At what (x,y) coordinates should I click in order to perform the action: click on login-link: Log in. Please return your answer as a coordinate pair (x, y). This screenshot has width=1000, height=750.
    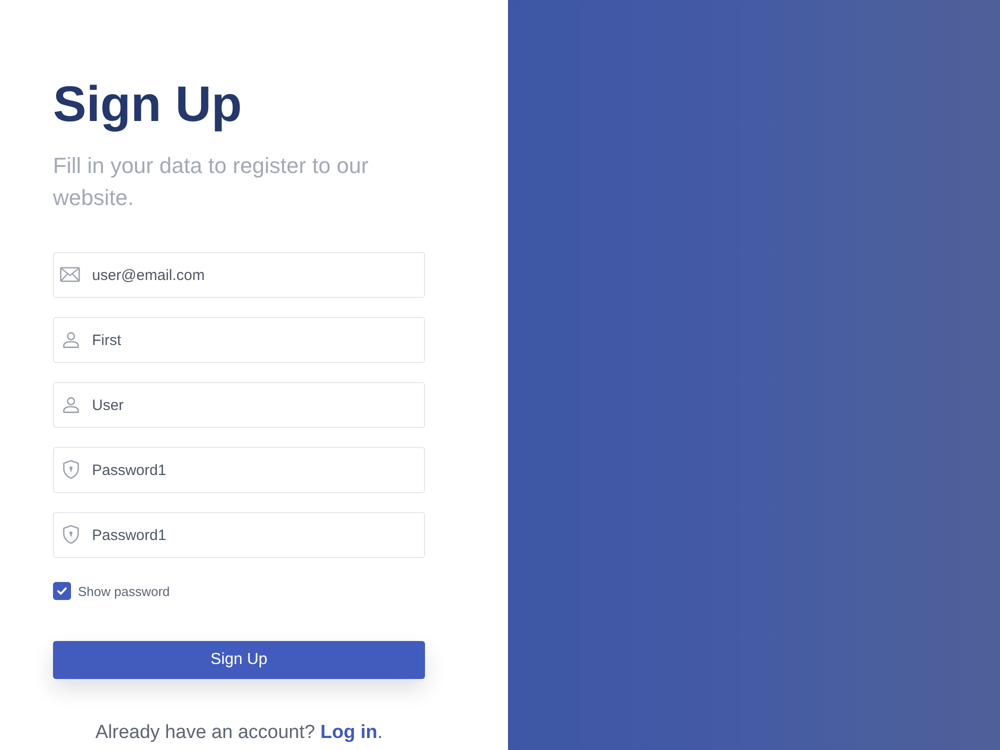
    Looking at the image, I should click on (349, 732).